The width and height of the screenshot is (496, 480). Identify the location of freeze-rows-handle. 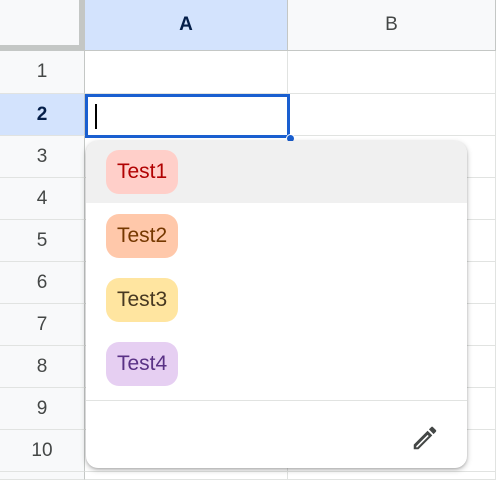
(42, 47).